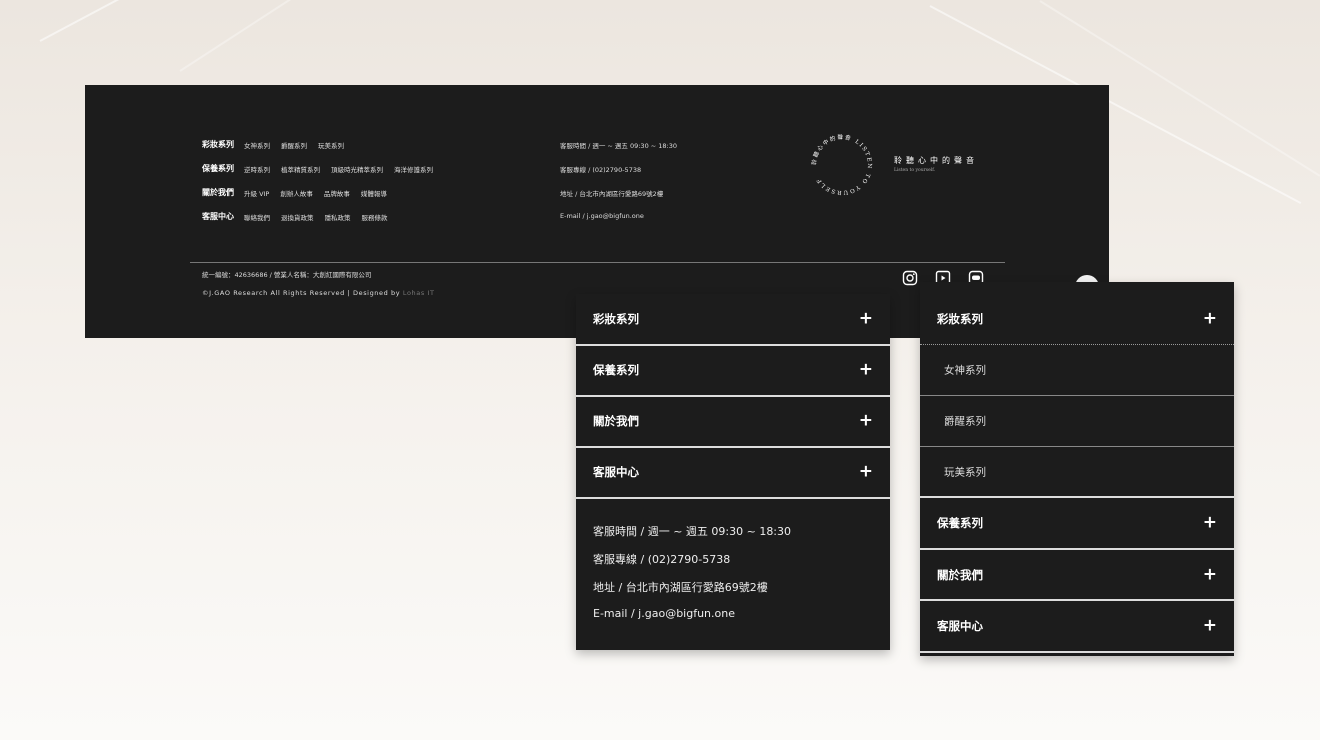 This screenshot has width=1320, height=740. What do you see at coordinates (910, 278) in the screenshot?
I see `instagram-icon` at bounding box center [910, 278].